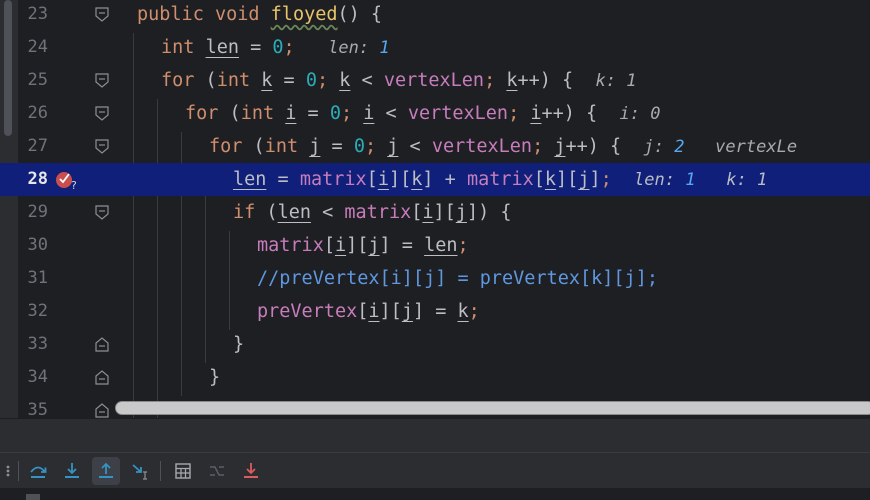 The image size is (870, 500). I want to click on code-line: 33 }, so click(435, 344).